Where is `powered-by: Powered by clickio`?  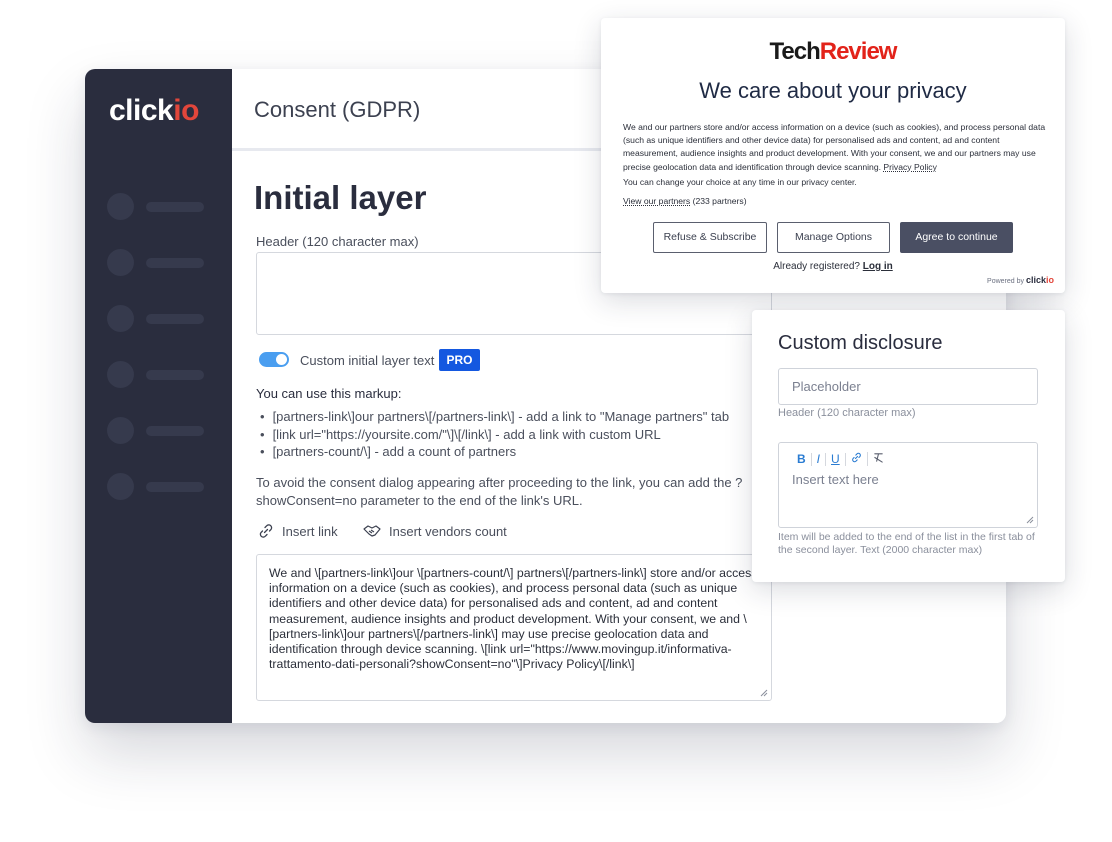 powered-by: Powered by clickio is located at coordinates (1020, 280).